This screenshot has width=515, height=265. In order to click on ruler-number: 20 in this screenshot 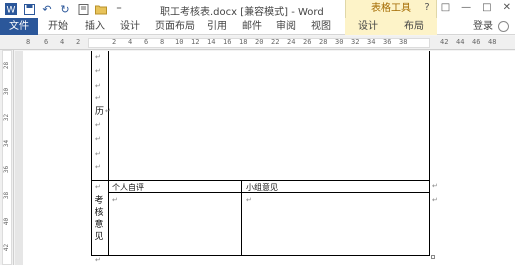, I will do `click(259, 42)`.